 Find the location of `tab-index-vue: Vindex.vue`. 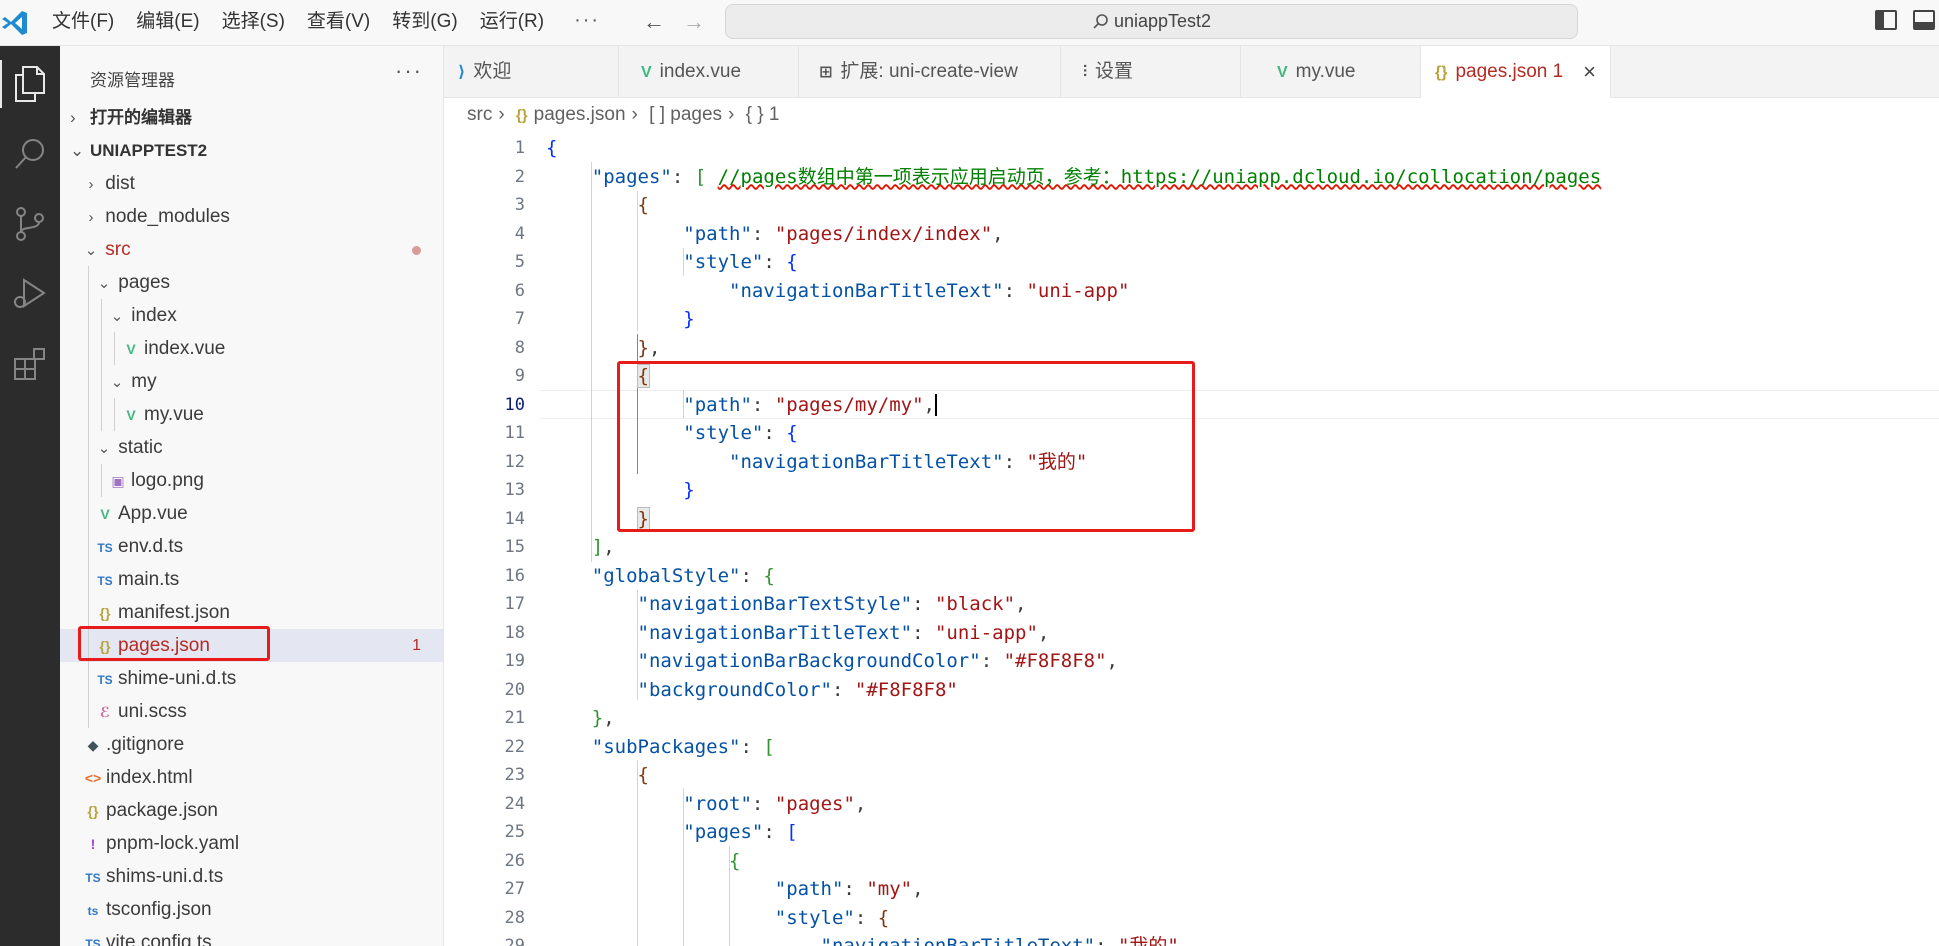

tab-index-vue: Vindex.vue is located at coordinates (709, 72).